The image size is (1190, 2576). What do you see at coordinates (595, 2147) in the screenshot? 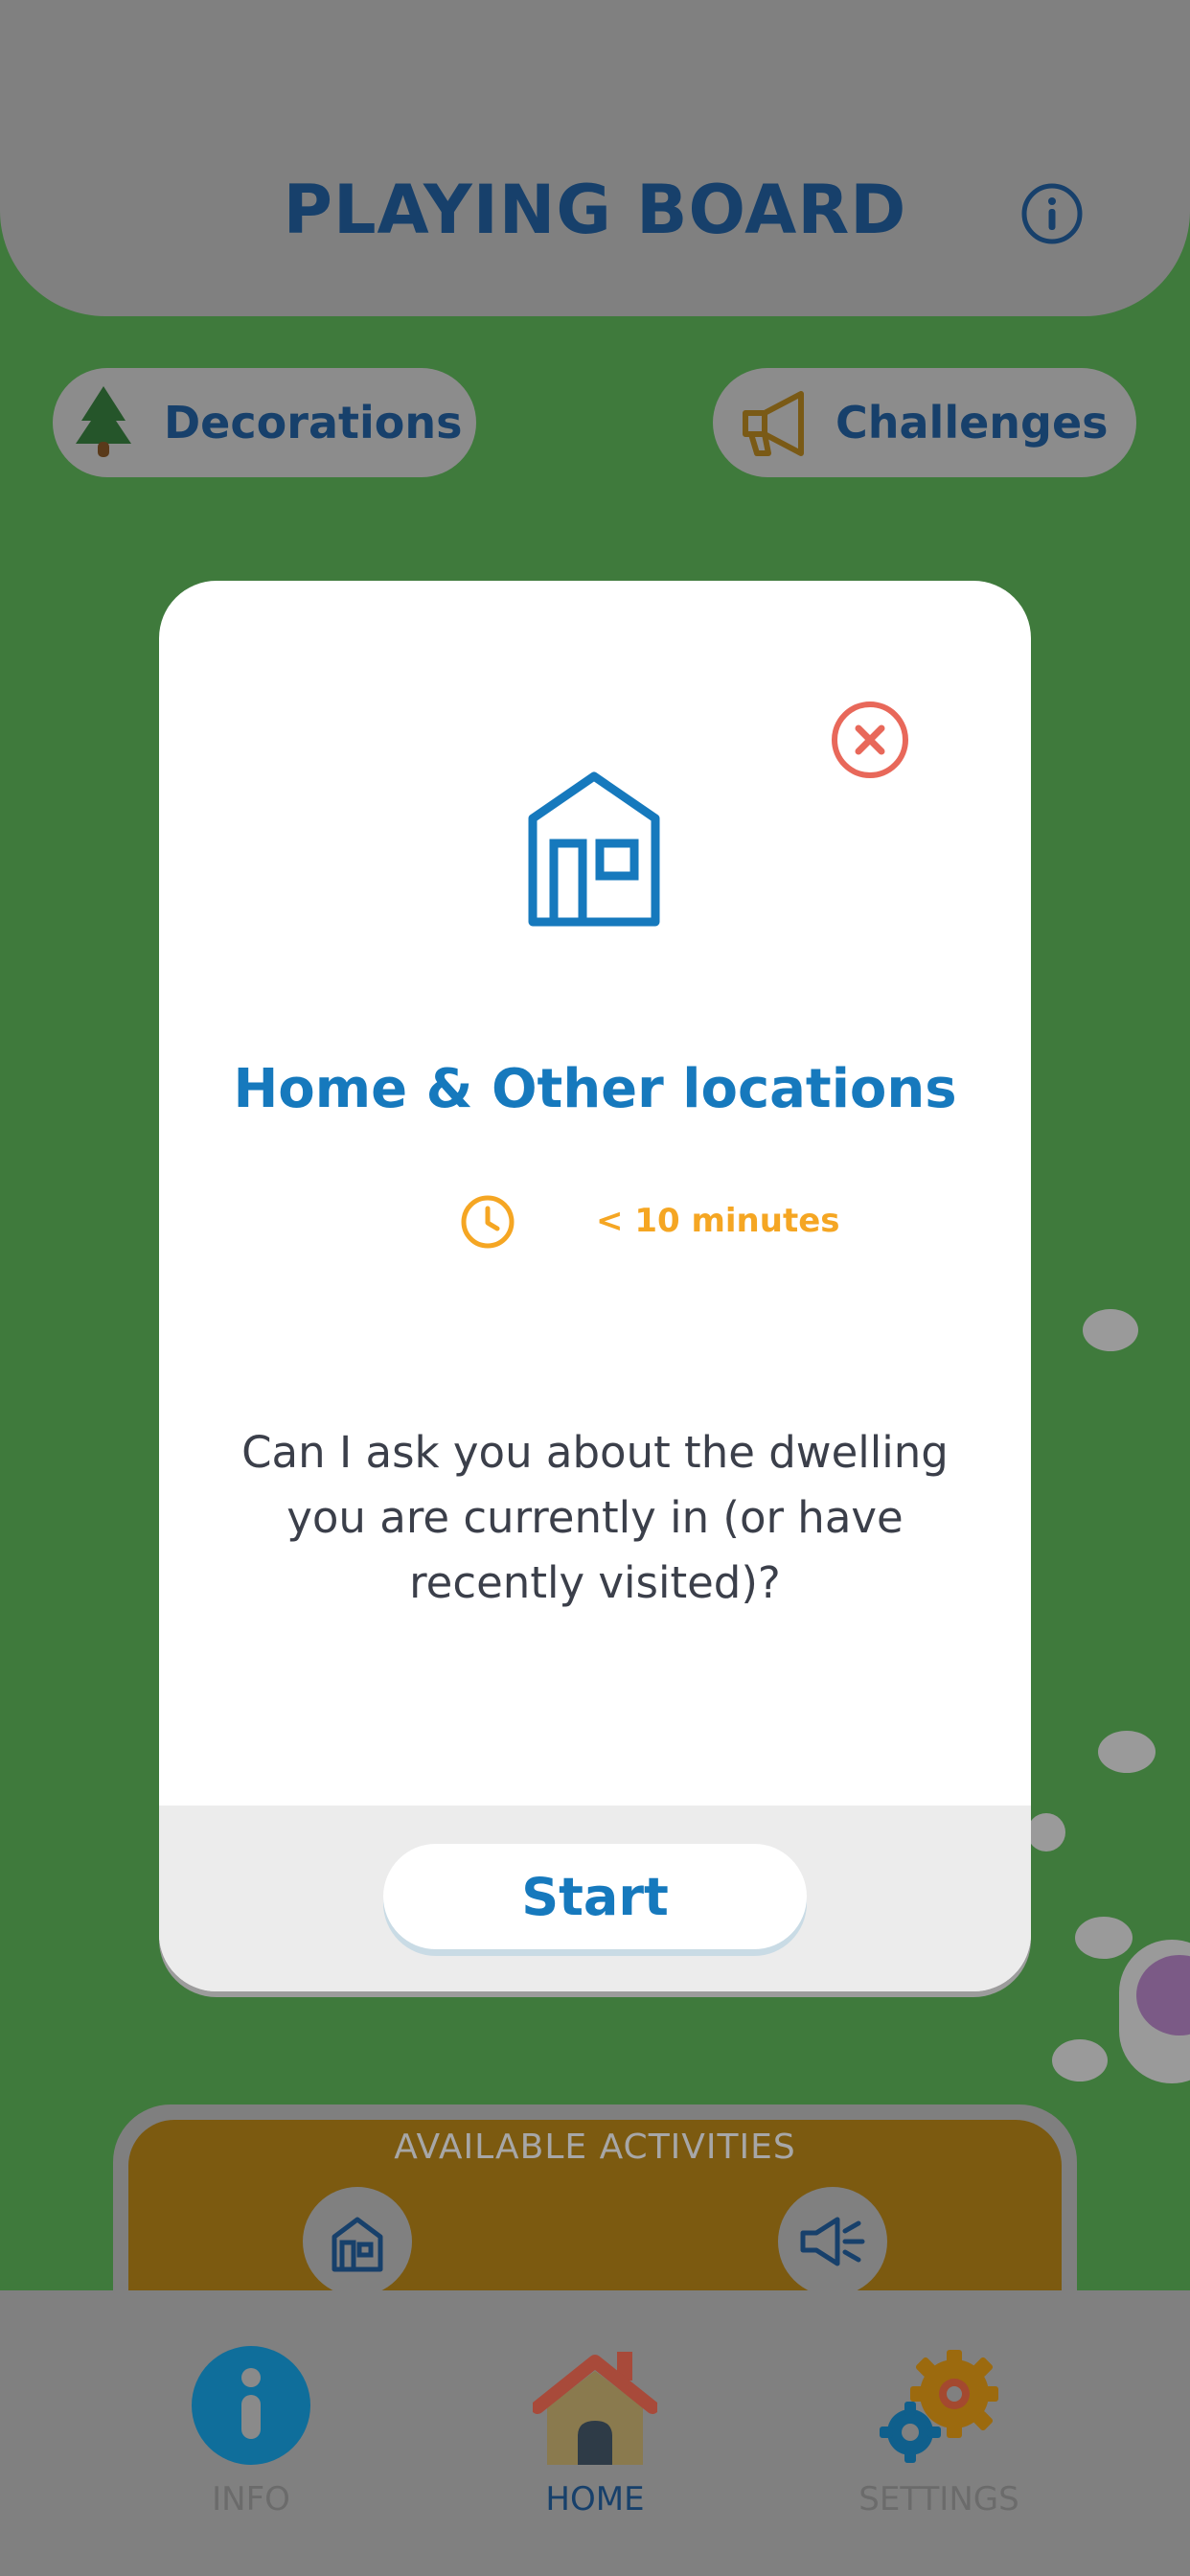
I see `activities-title: AVAILABLE ACTIVITIES` at bounding box center [595, 2147].